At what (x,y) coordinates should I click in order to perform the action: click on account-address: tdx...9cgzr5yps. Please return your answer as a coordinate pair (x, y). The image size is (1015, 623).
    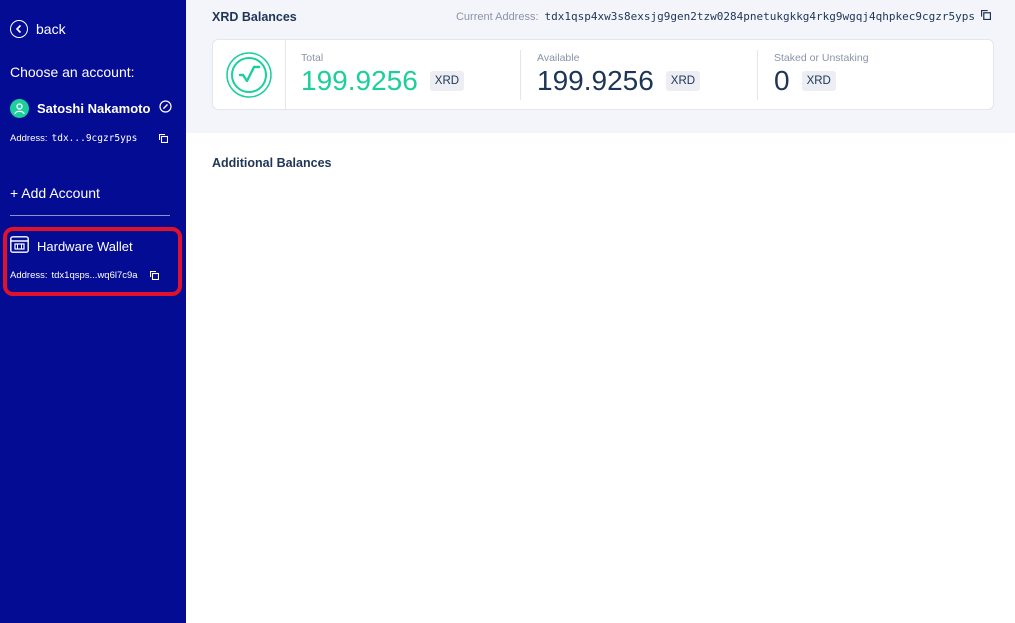
    Looking at the image, I should click on (94, 138).